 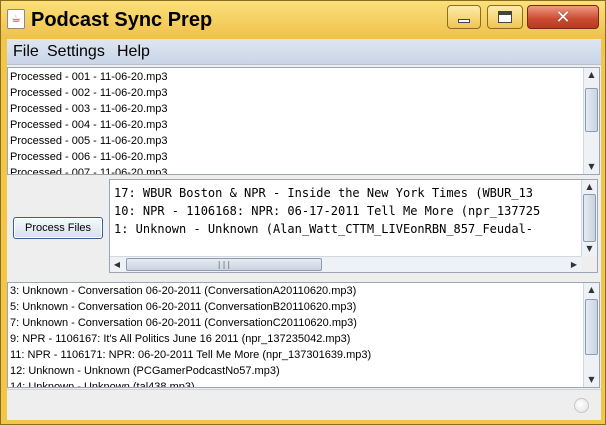 I want to click on maximize-button, so click(x=505, y=17).